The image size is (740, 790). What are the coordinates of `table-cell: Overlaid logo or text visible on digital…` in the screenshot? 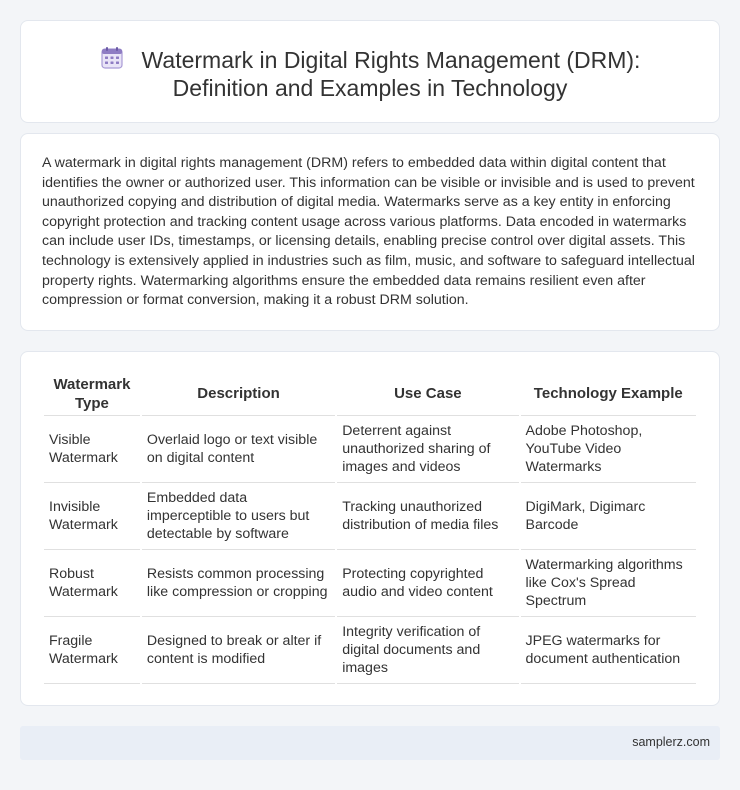 It's located at (238, 449).